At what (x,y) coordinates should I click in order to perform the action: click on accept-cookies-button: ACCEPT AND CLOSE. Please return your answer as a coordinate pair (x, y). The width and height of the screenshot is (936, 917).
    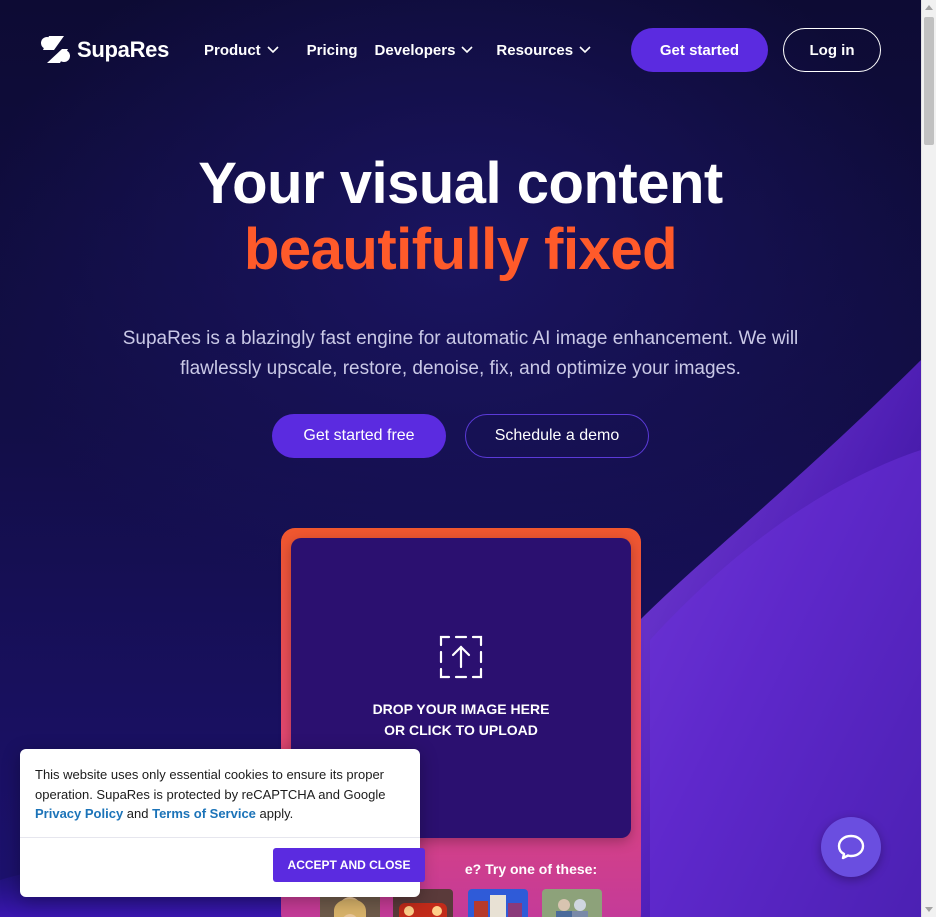
    Looking at the image, I should click on (349, 865).